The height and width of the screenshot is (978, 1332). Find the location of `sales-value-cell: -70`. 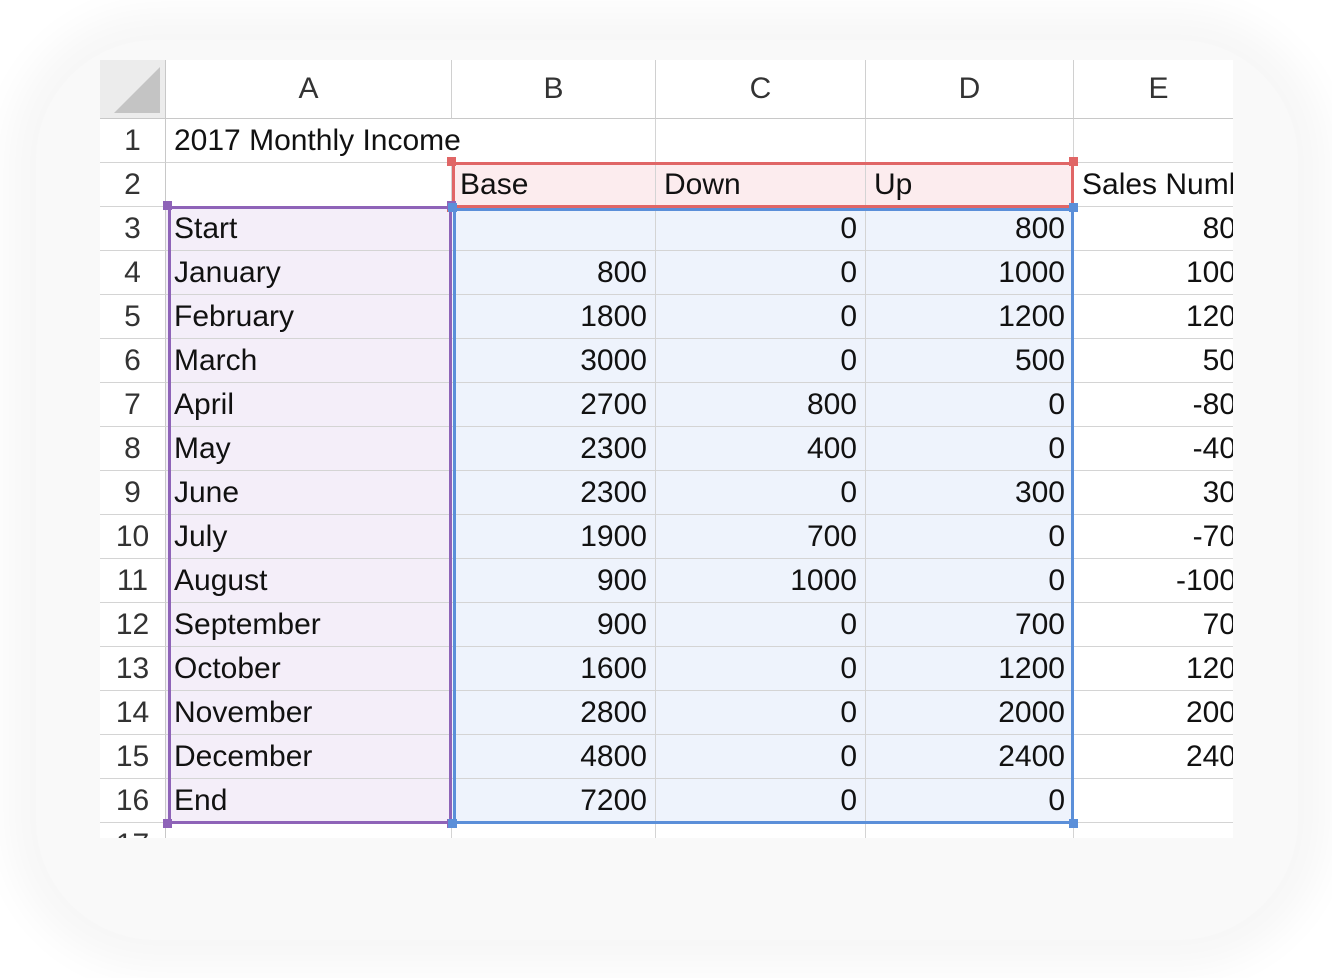

sales-value-cell: -70 is located at coordinates (1153, 537).